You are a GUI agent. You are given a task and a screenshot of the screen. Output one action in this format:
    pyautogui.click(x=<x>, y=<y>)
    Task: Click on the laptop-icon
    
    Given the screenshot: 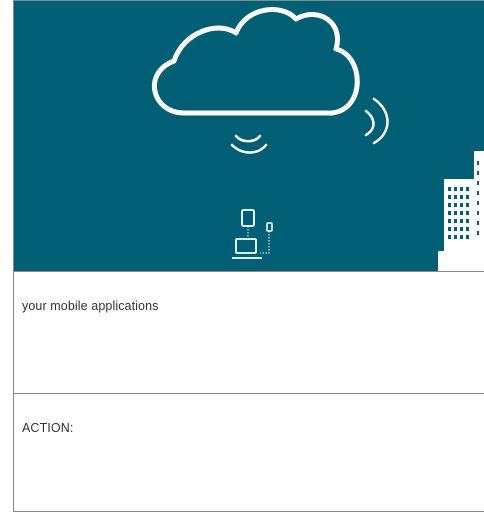 What is the action you would take?
    pyautogui.click(x=247, y=248)
    